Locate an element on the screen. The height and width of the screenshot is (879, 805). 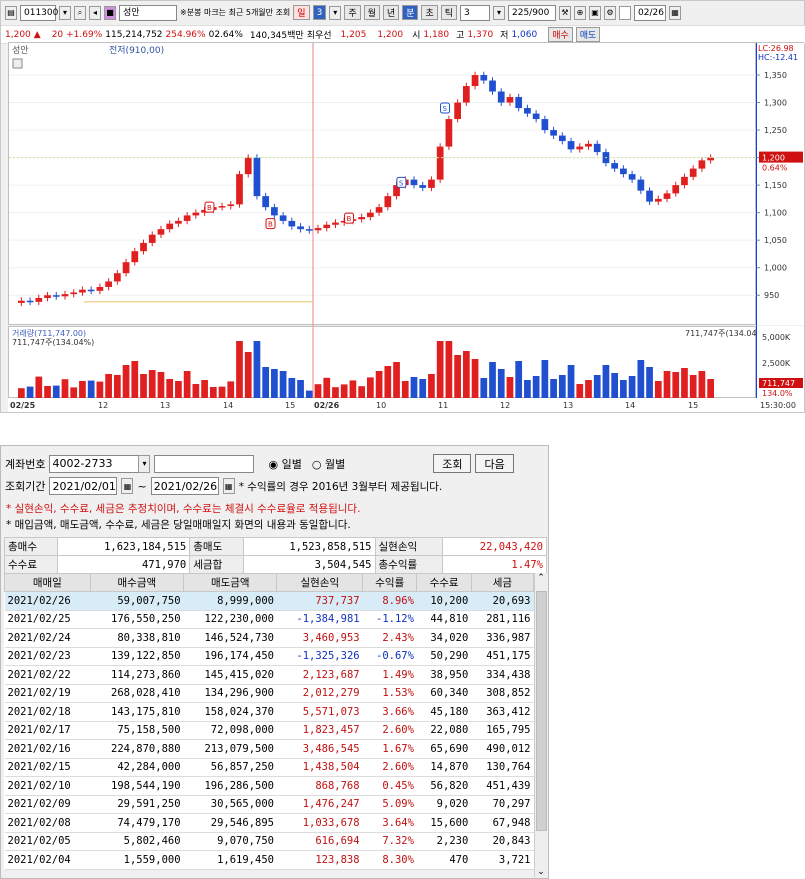
table-cell: 3,486,545 is located at coordinates (319, 749).